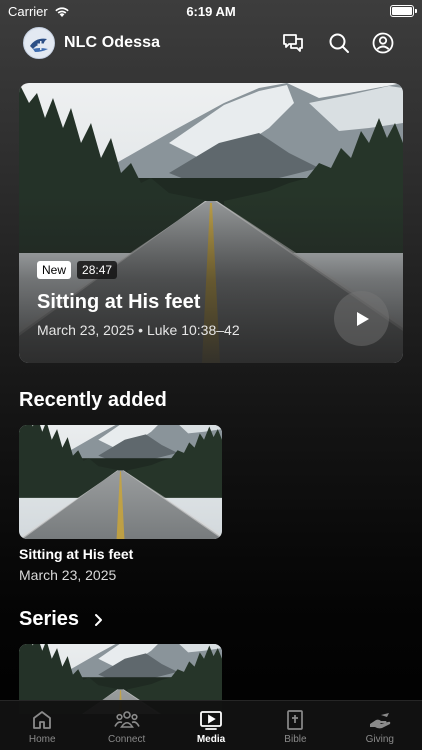 The height and width of the screenshot is (750, 422). What do you see at coordinates (97, 270) in the screenshot?
I see `duration-badge: 28:47` at bounding box center [97, 270].